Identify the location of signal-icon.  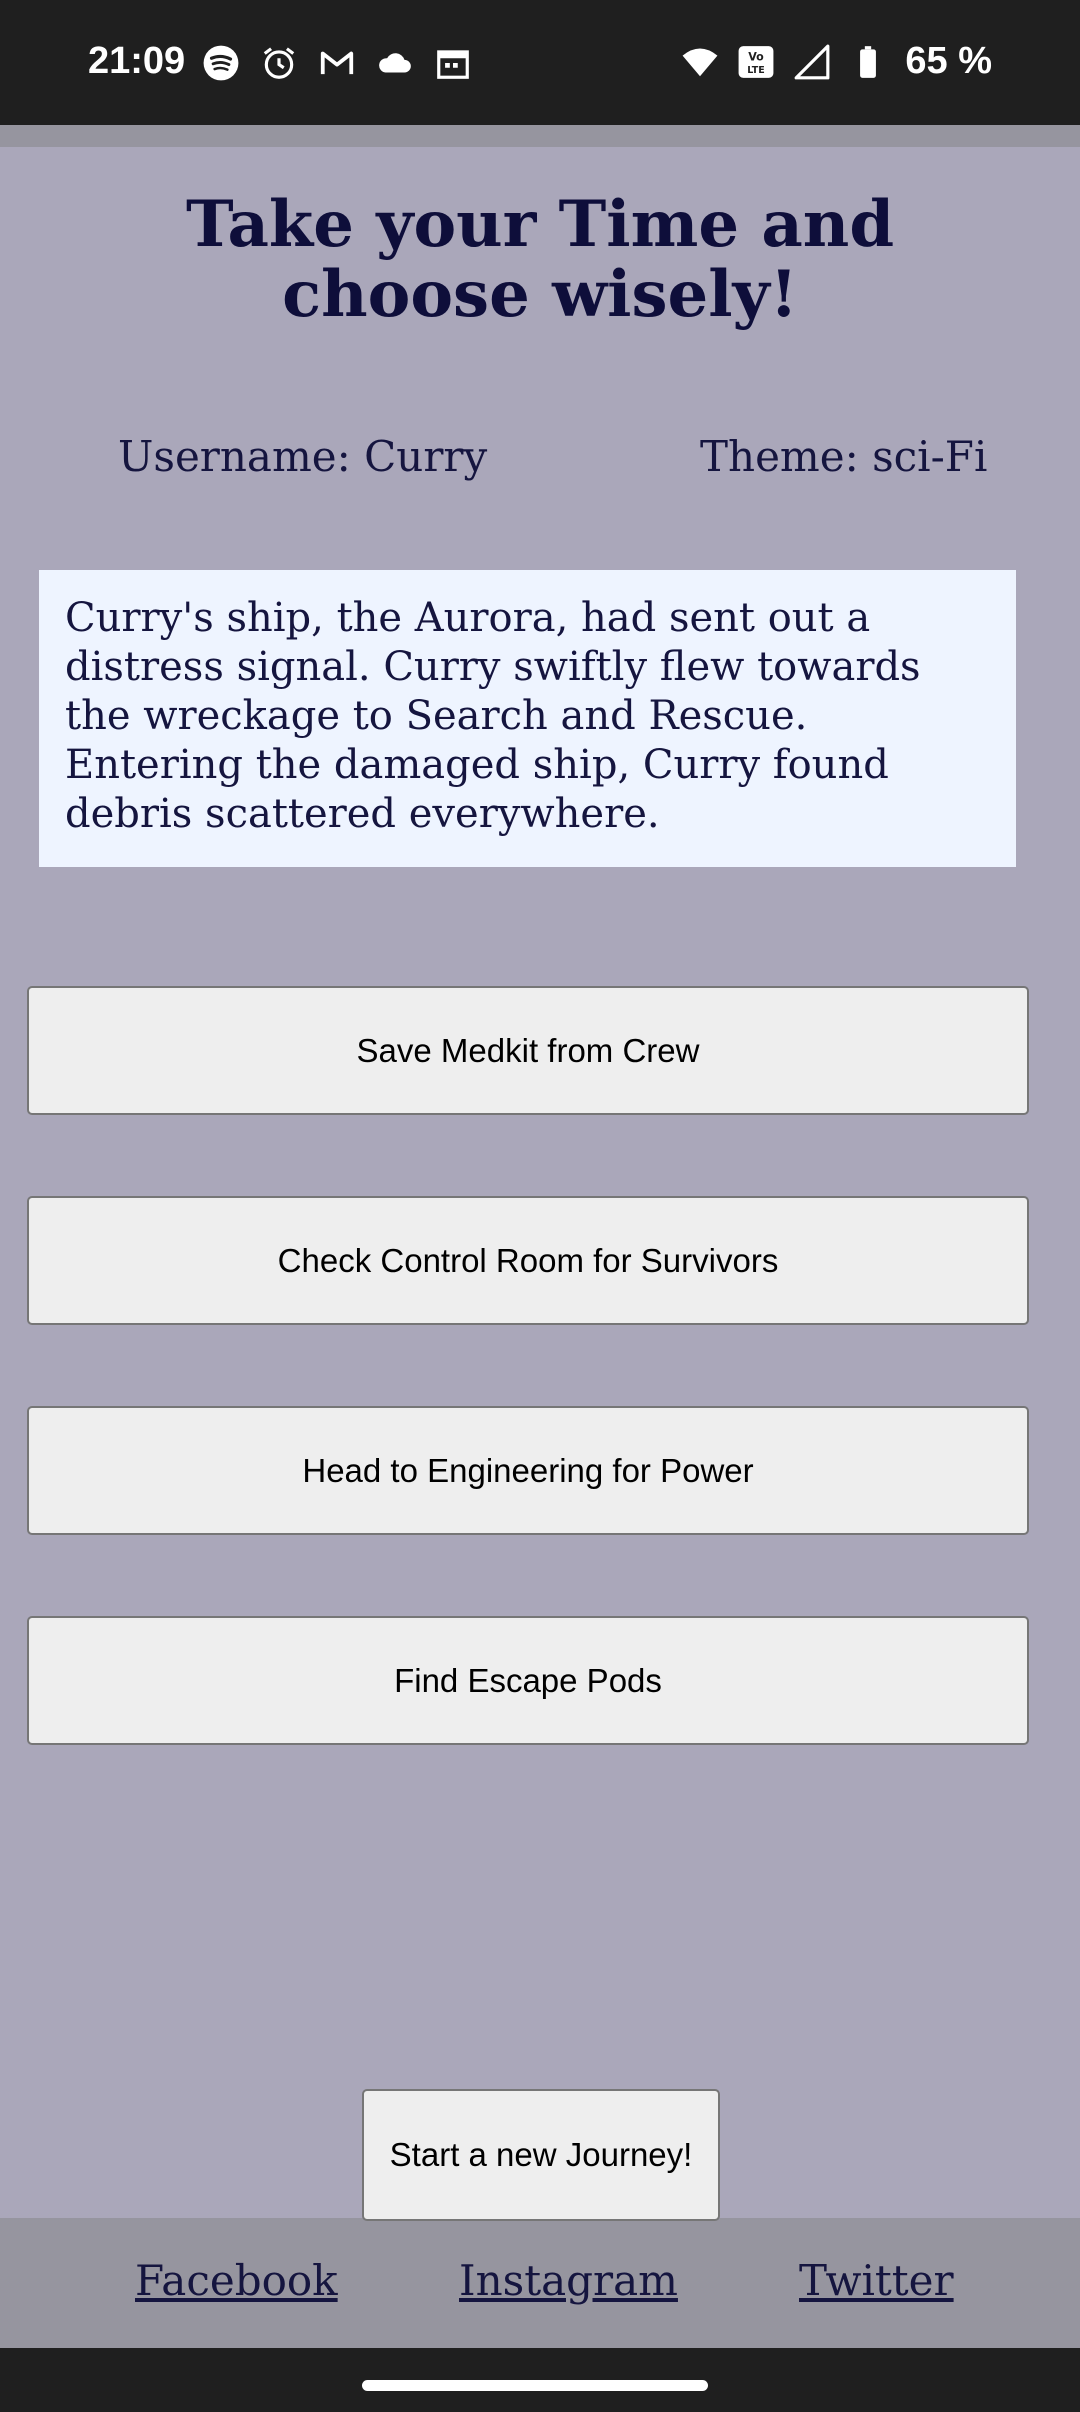
(812, 61).